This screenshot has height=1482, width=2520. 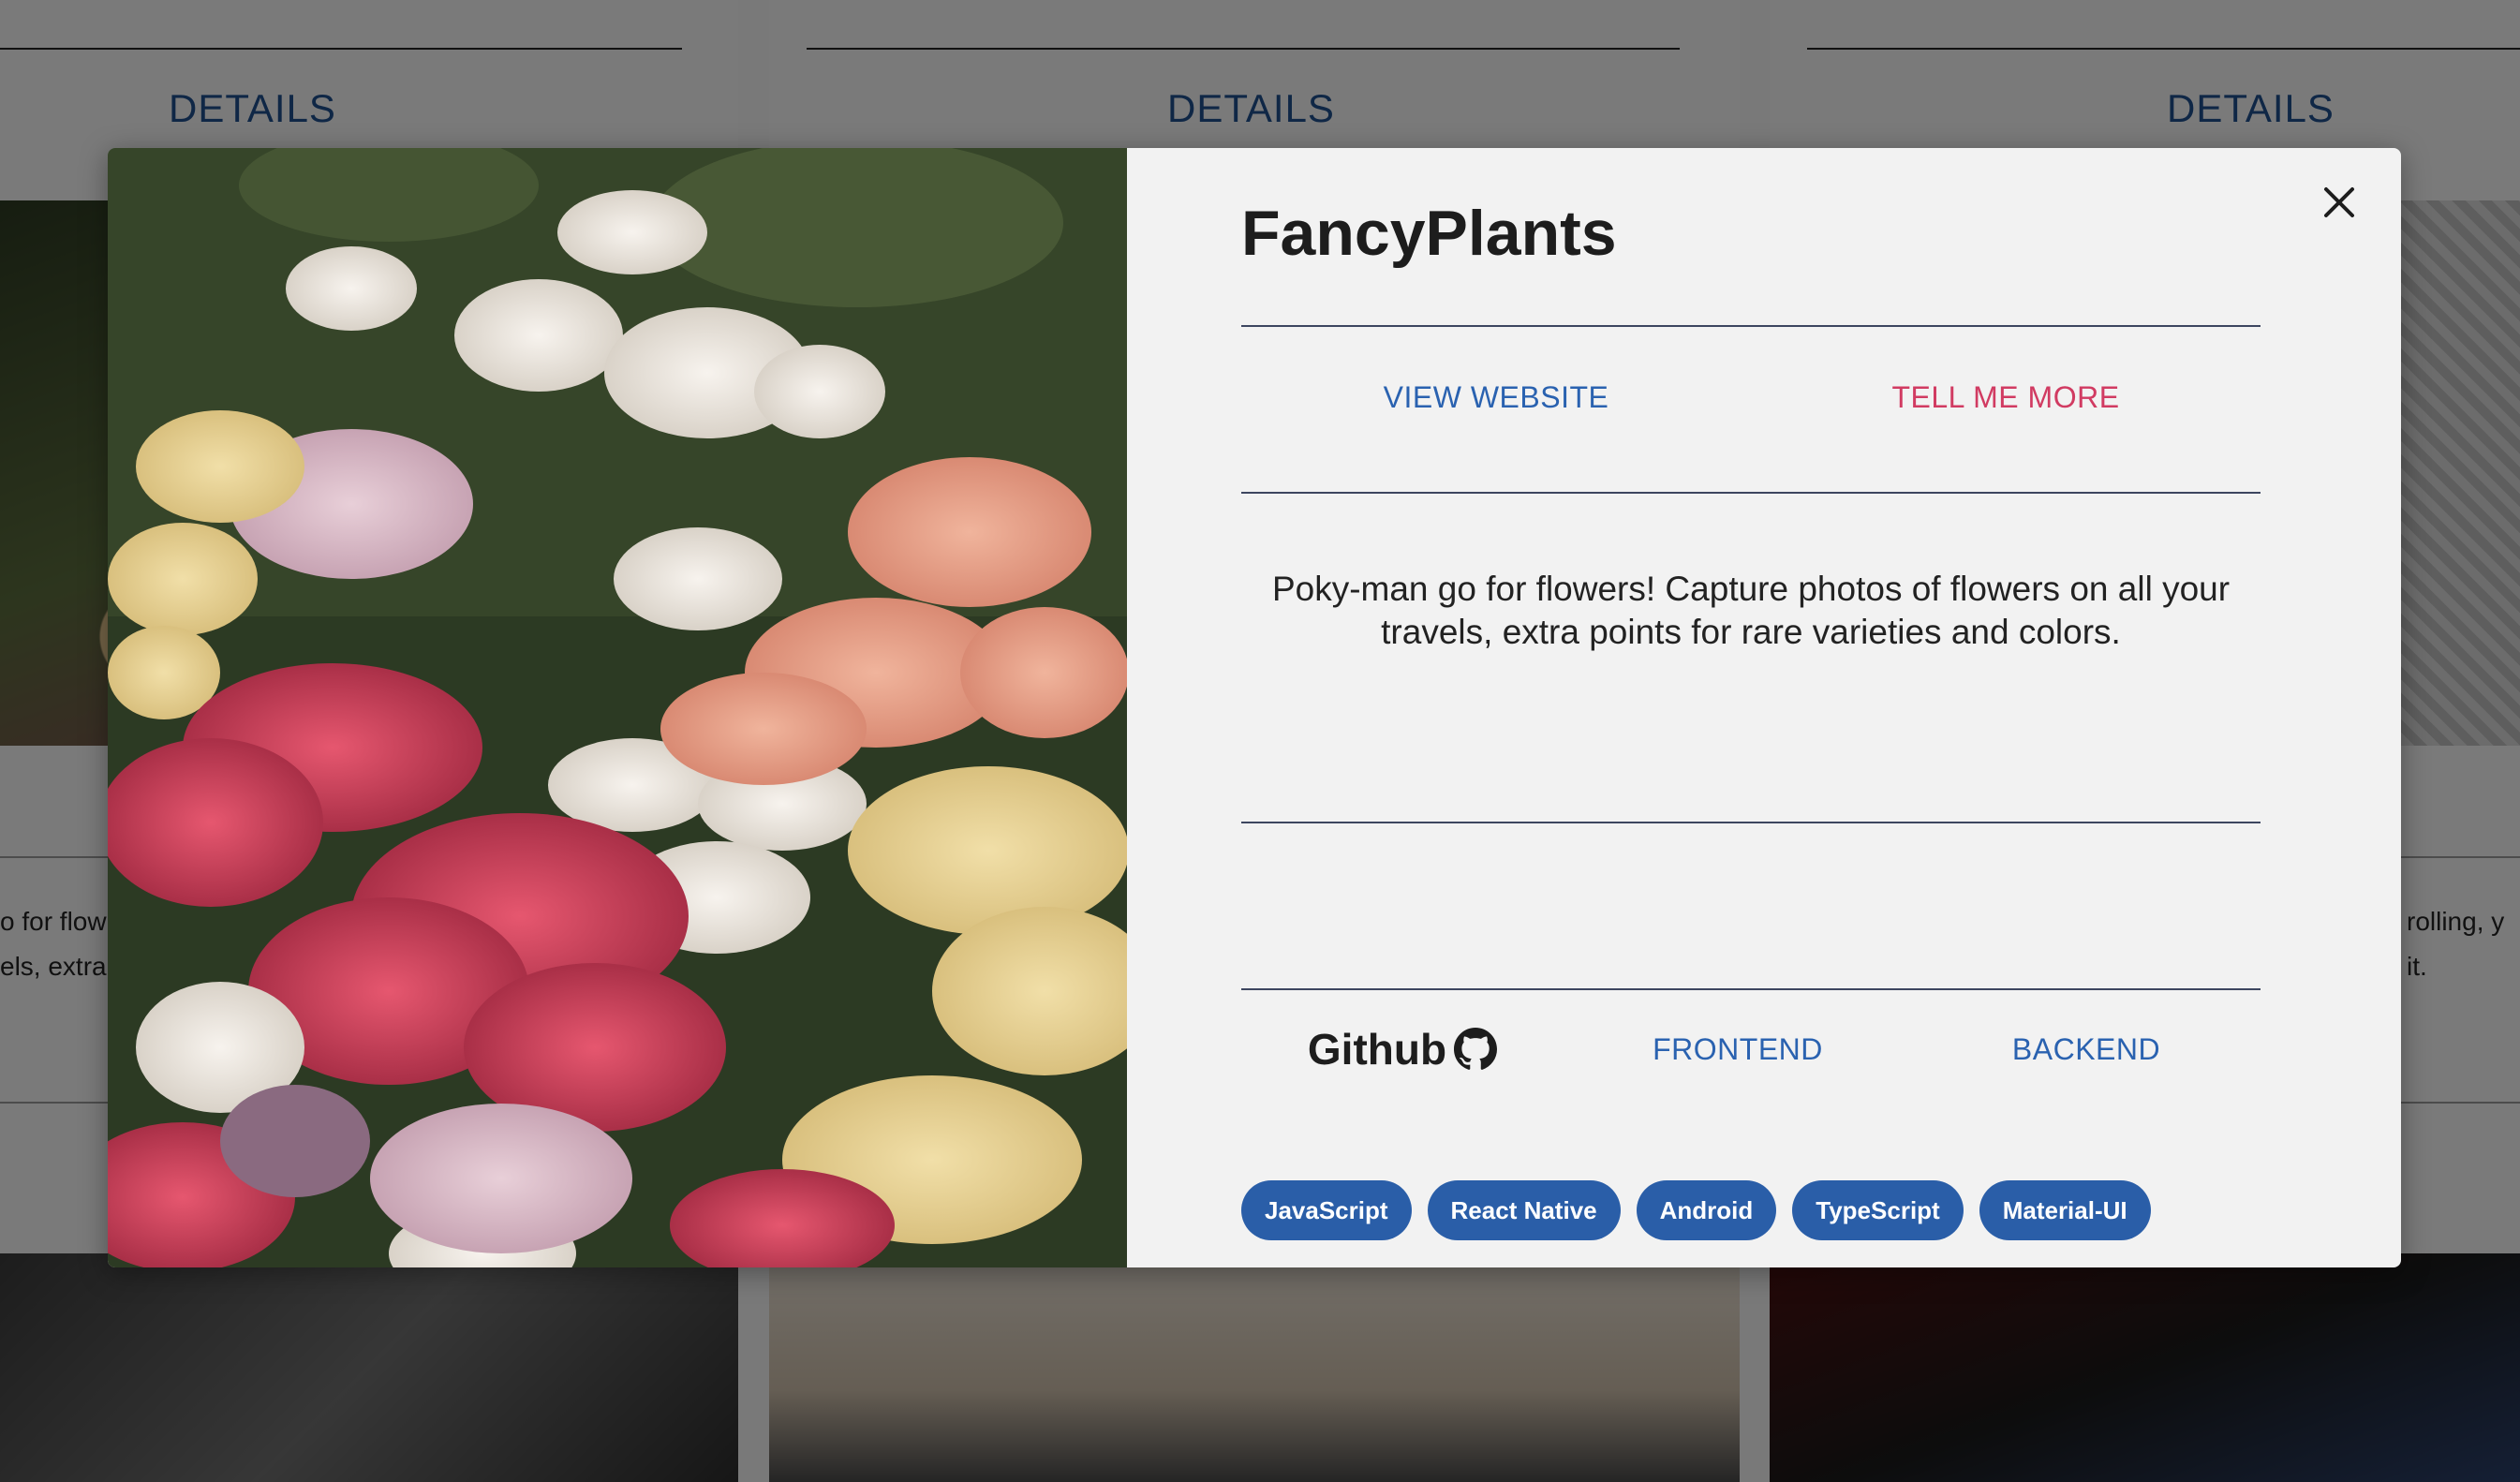 I want to click on description-divider, so click(x=1751, y=822).